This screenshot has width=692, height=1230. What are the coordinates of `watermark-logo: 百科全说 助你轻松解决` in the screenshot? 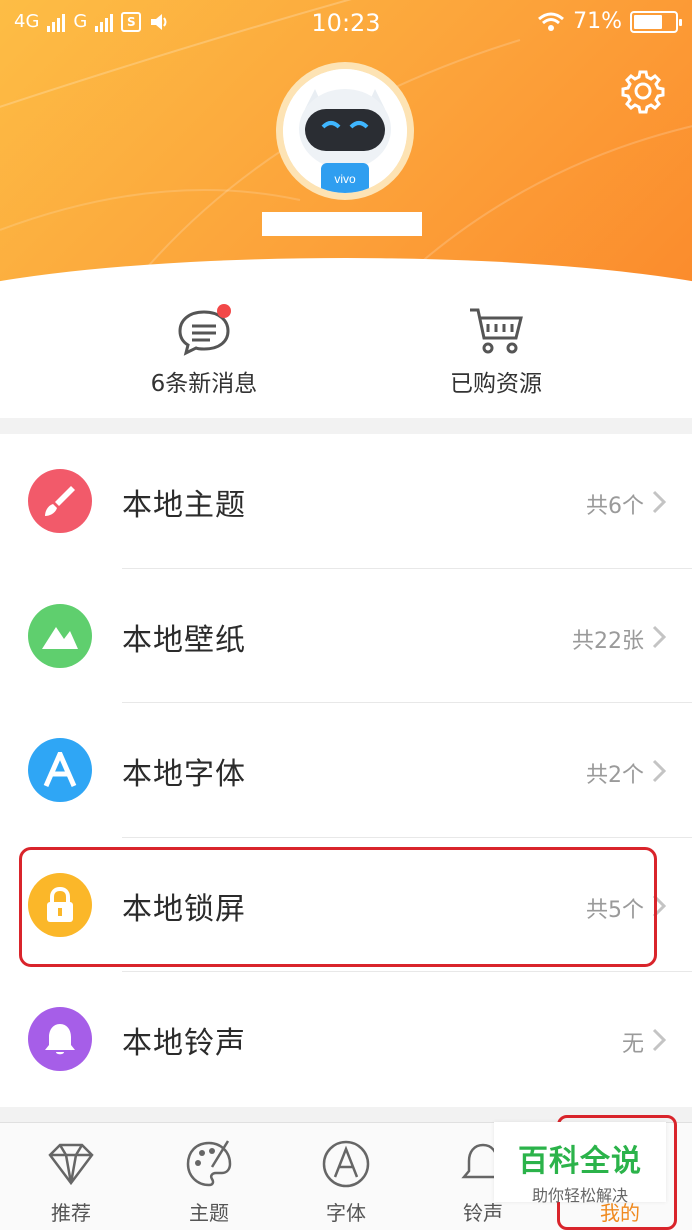 It's located at (580, 1163).